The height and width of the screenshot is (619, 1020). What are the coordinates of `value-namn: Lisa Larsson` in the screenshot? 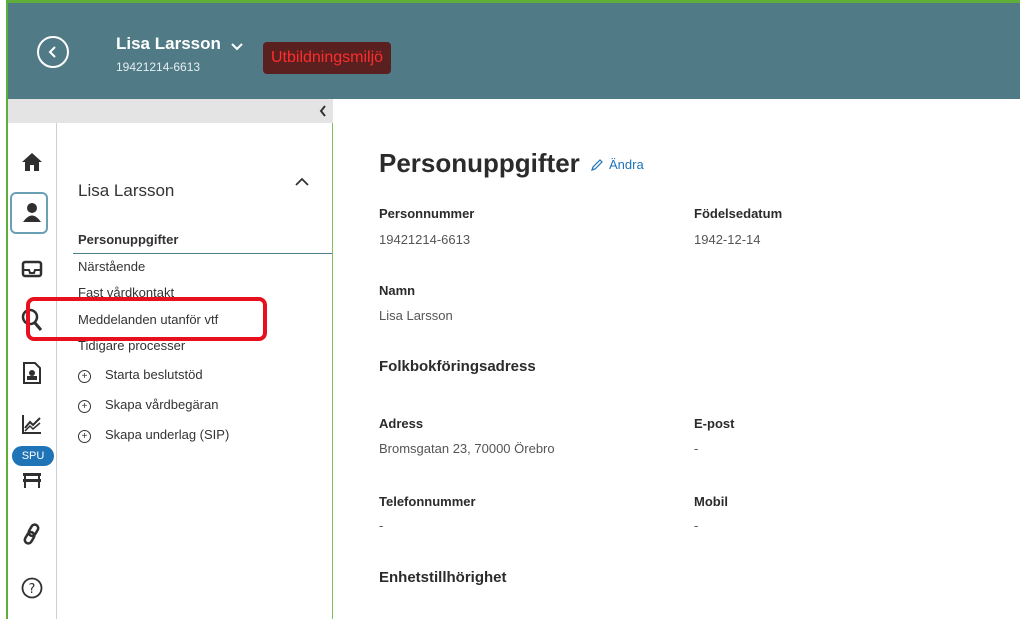 It's located at (416, 315).